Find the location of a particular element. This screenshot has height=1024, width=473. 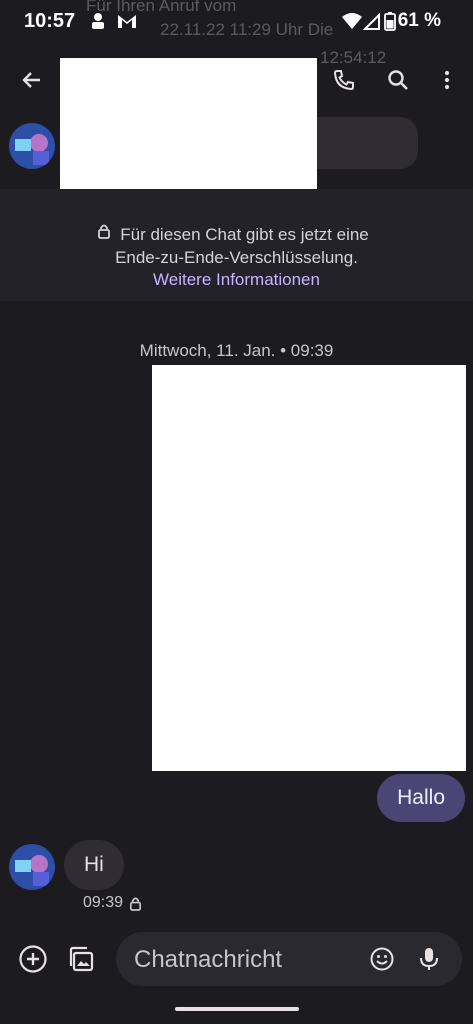

add-attachment-button is located at coordinates (33, 959).